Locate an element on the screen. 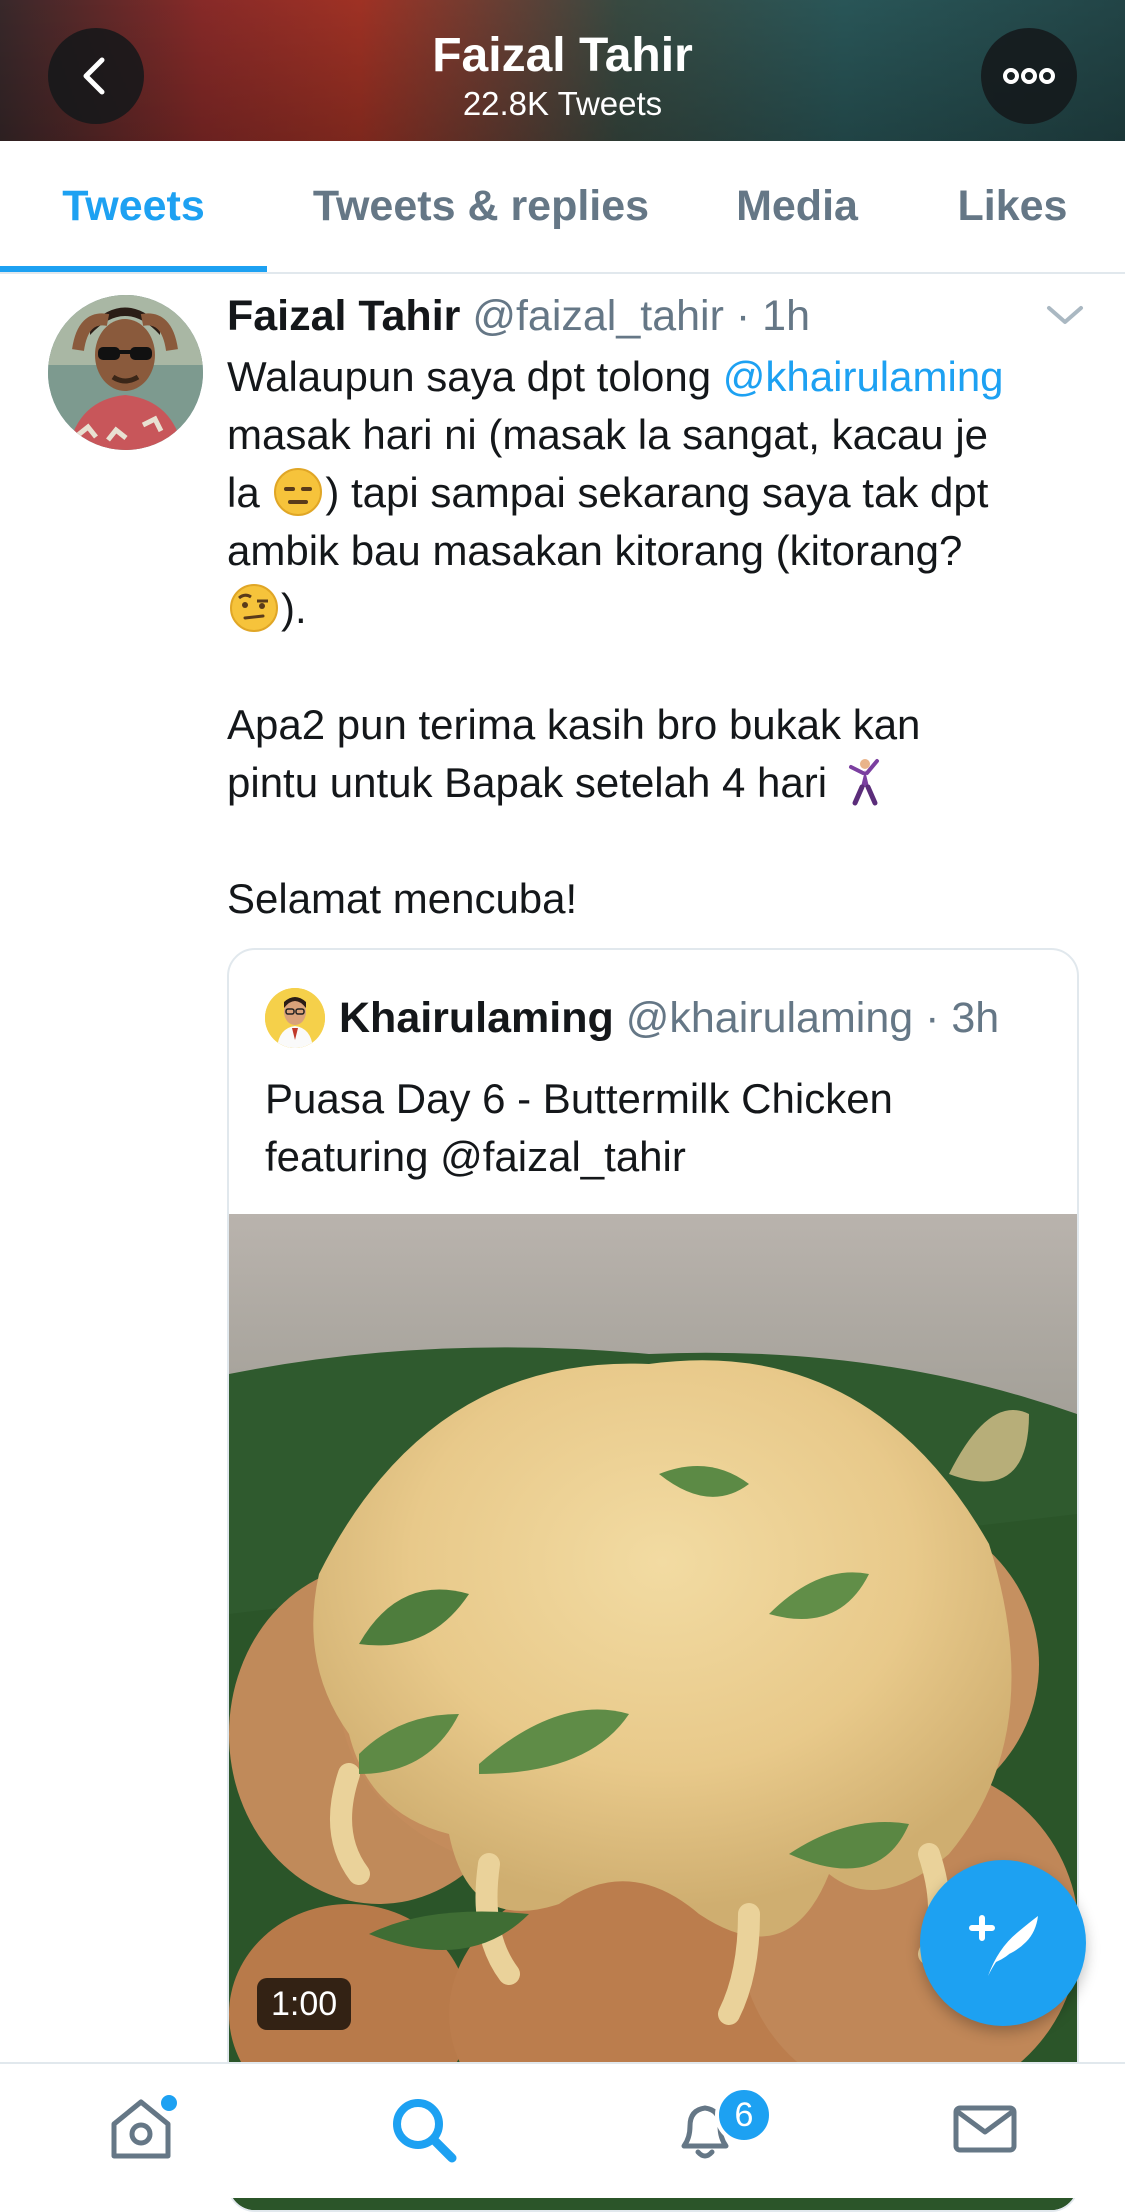  tab-likes: Likes is located at coordinates (1012, 206).